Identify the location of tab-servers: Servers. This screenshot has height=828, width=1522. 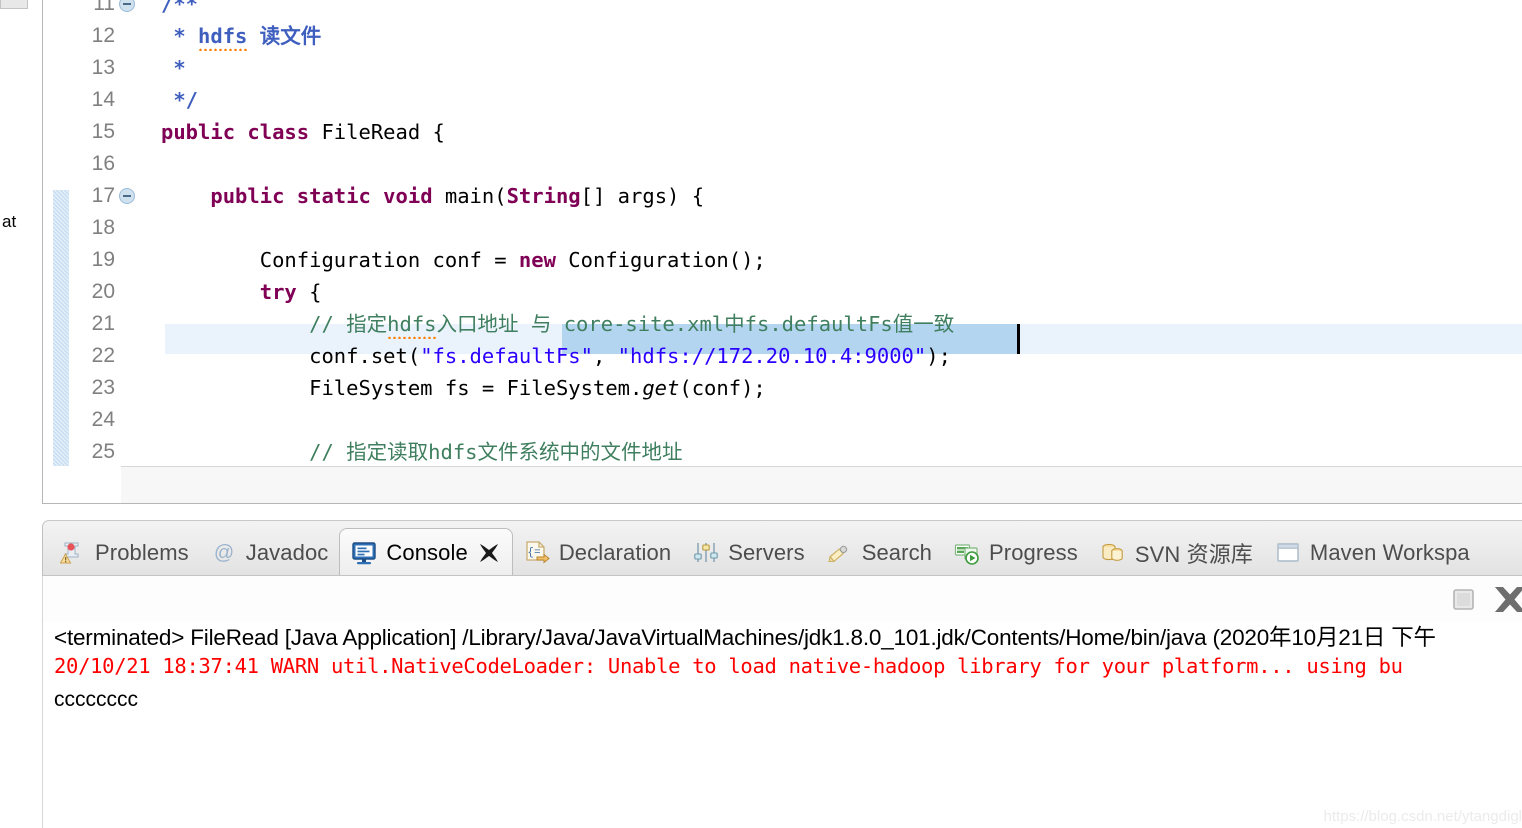
(749, 553).